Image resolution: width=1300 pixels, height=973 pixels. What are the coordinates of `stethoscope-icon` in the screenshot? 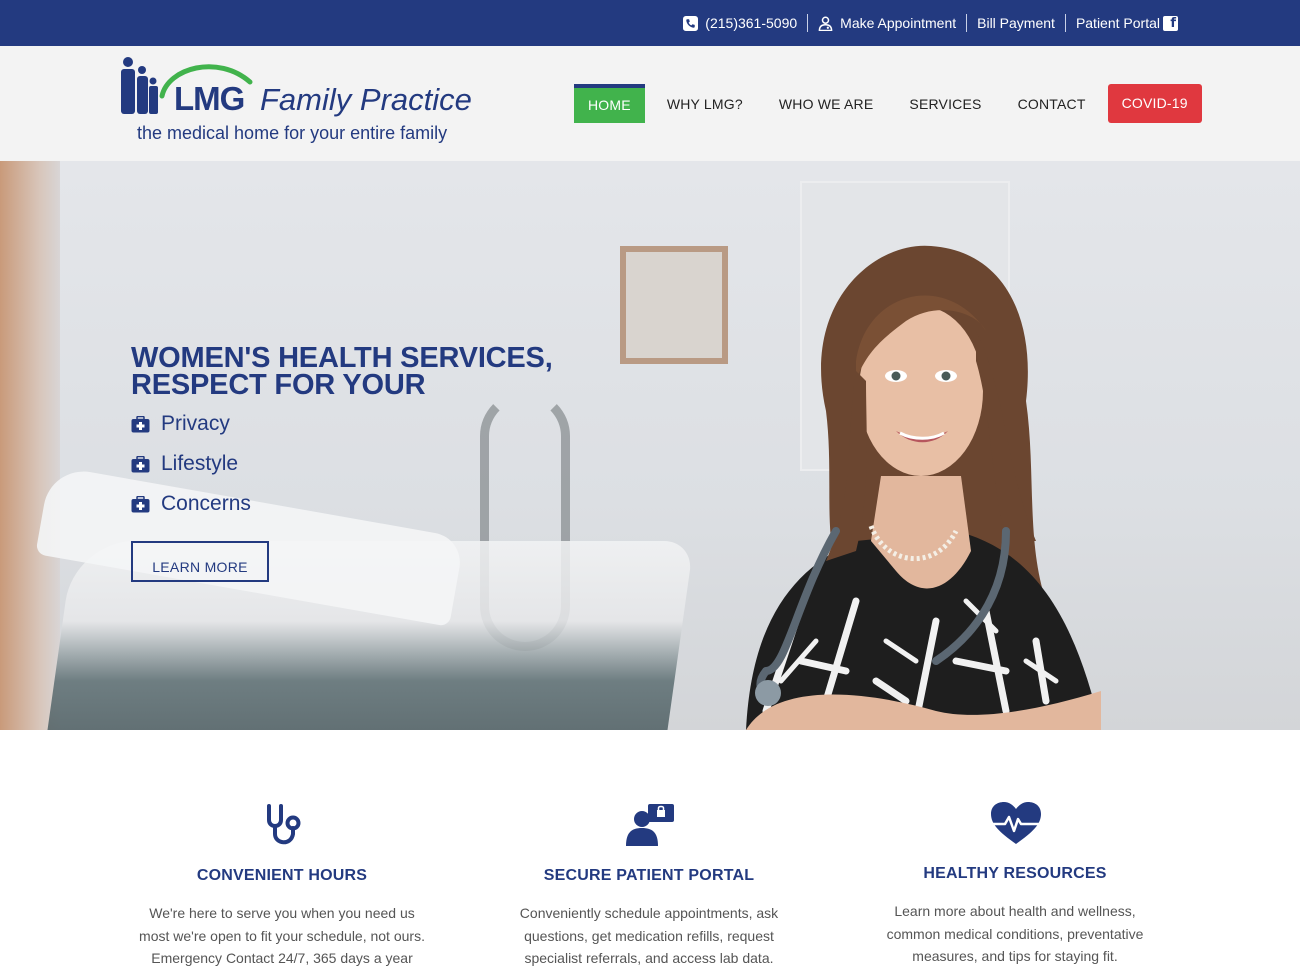 It's located at (284, 824).